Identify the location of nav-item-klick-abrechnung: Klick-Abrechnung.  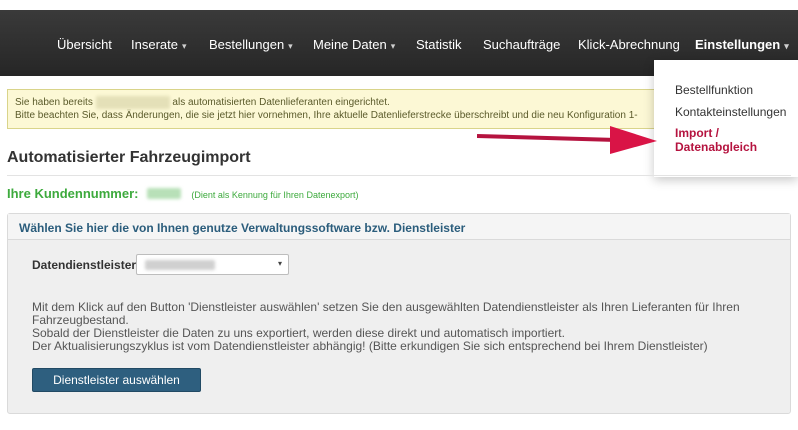
(629, 44).